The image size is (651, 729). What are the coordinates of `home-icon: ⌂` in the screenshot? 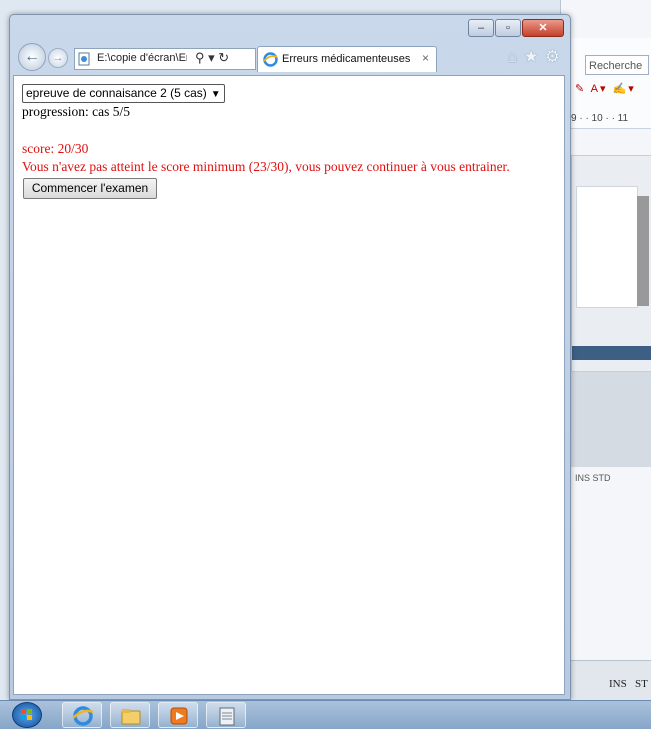 It's located at (512, 56).